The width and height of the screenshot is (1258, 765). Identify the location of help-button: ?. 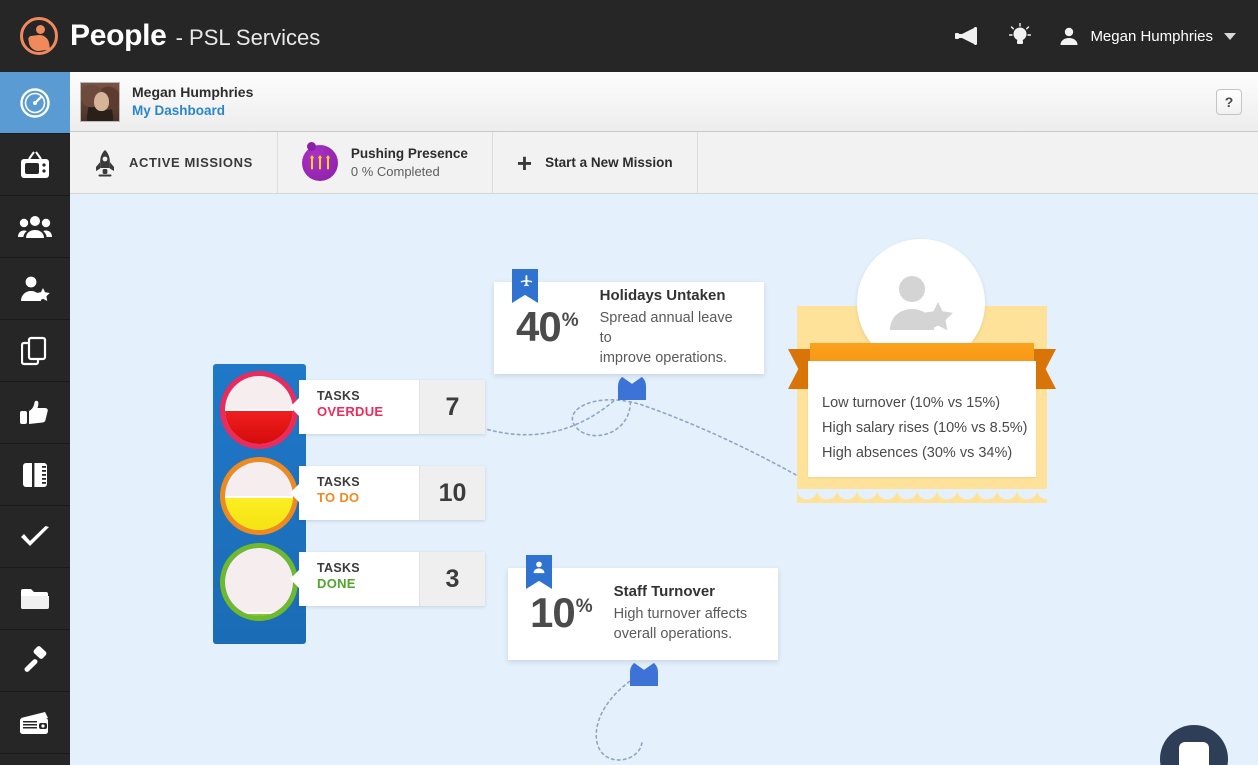
(1229, 101).